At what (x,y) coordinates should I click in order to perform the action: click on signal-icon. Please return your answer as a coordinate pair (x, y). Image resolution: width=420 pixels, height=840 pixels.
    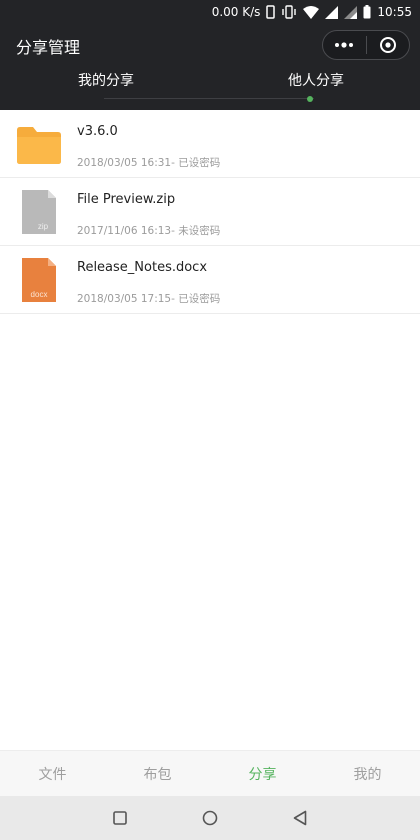
    Looking at the image, I should click on (332, 12).